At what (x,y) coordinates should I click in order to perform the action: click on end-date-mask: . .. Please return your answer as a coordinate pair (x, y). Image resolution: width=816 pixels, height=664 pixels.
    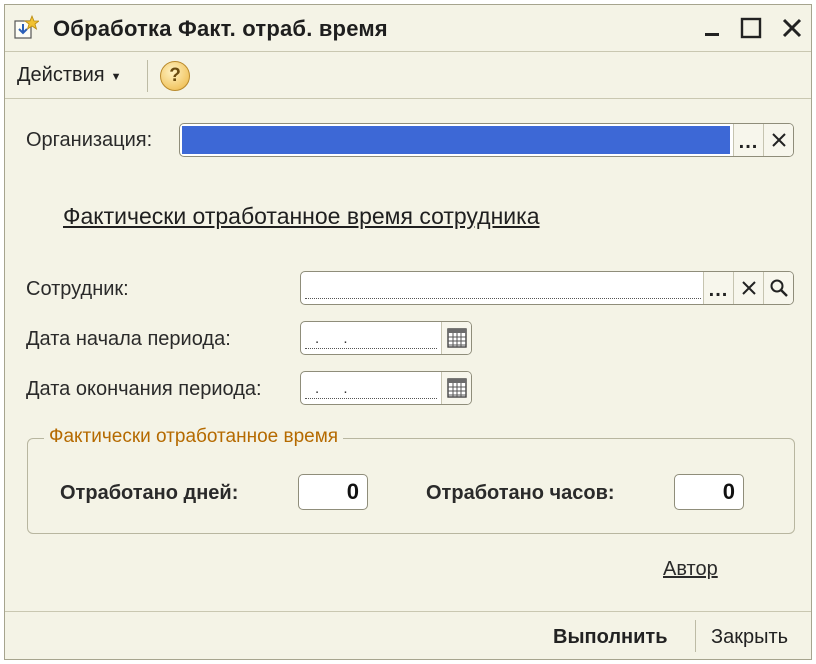
    Looking at the image, I should click on (336, 388).